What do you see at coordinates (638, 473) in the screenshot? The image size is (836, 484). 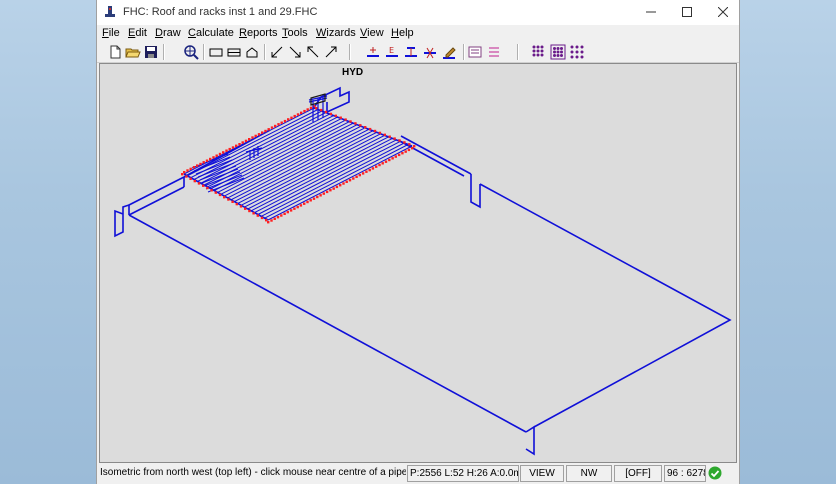 I see `status-toggle: [OFF]` at bounding box center [638, 473].